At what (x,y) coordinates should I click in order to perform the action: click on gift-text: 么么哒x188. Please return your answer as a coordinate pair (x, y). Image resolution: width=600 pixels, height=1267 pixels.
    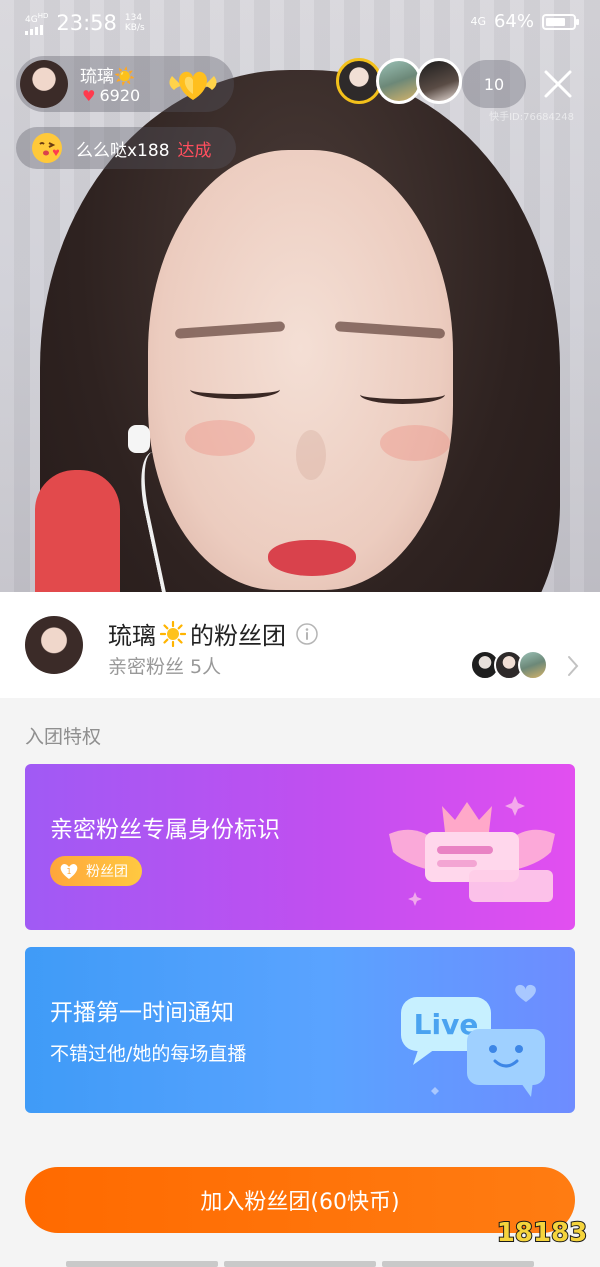
    Looking at the image, I should click on (123, 150).